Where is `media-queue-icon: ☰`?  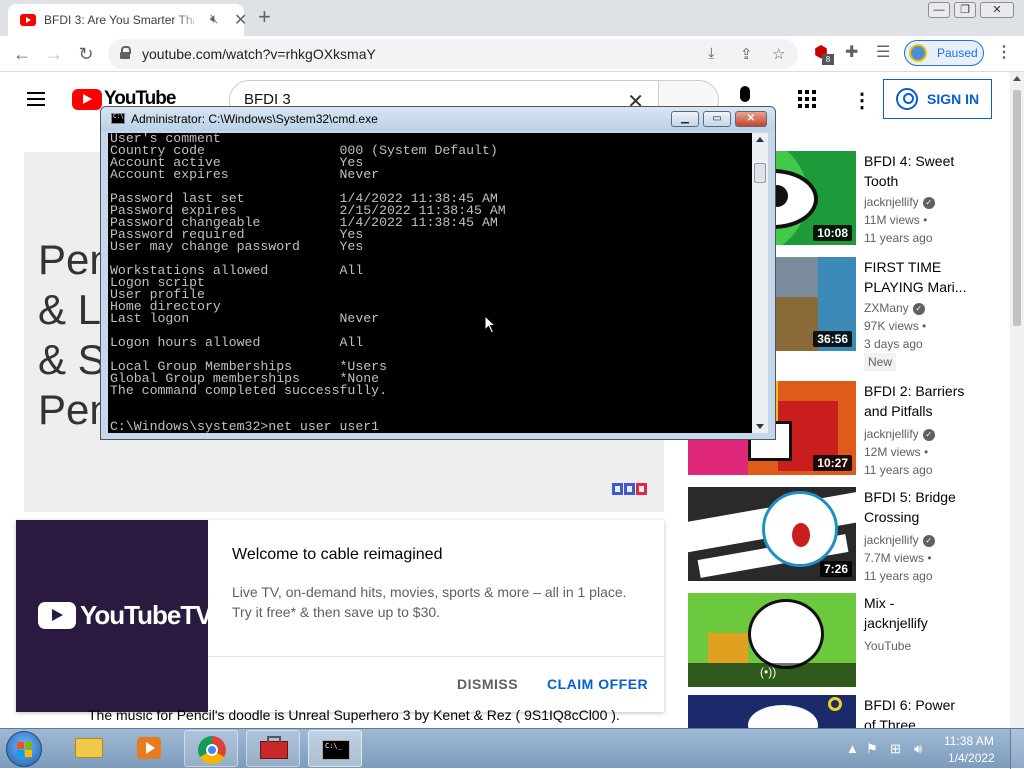 media-queue-icon: ☰ is located at coordinates (883, 52).